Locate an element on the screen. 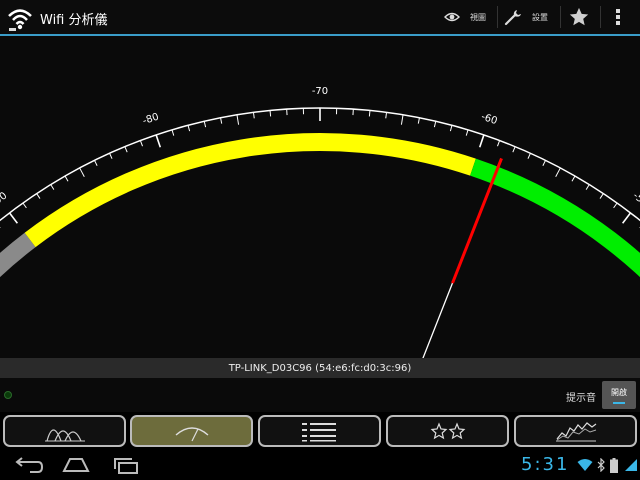 The width and height of the screenshot is (640, 480). tab-signal-meter is located at coordinates (191, 431).